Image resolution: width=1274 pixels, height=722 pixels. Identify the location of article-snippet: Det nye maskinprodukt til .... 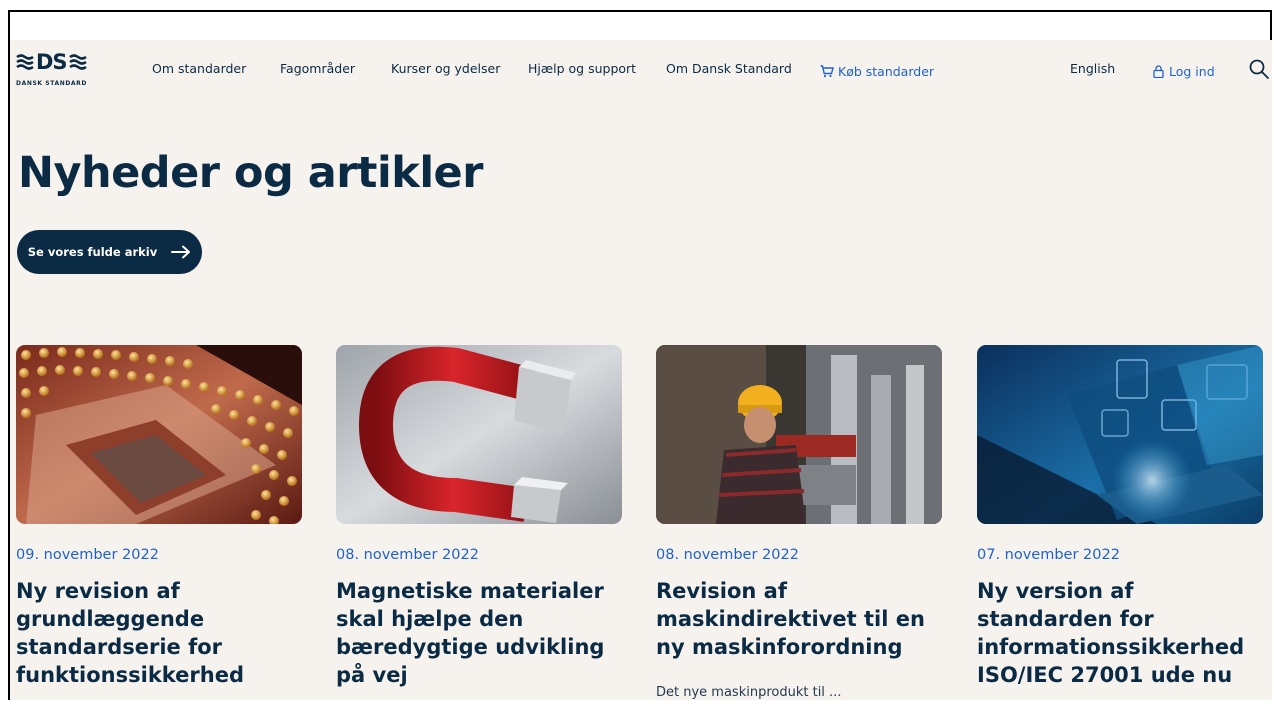
(749, 692).